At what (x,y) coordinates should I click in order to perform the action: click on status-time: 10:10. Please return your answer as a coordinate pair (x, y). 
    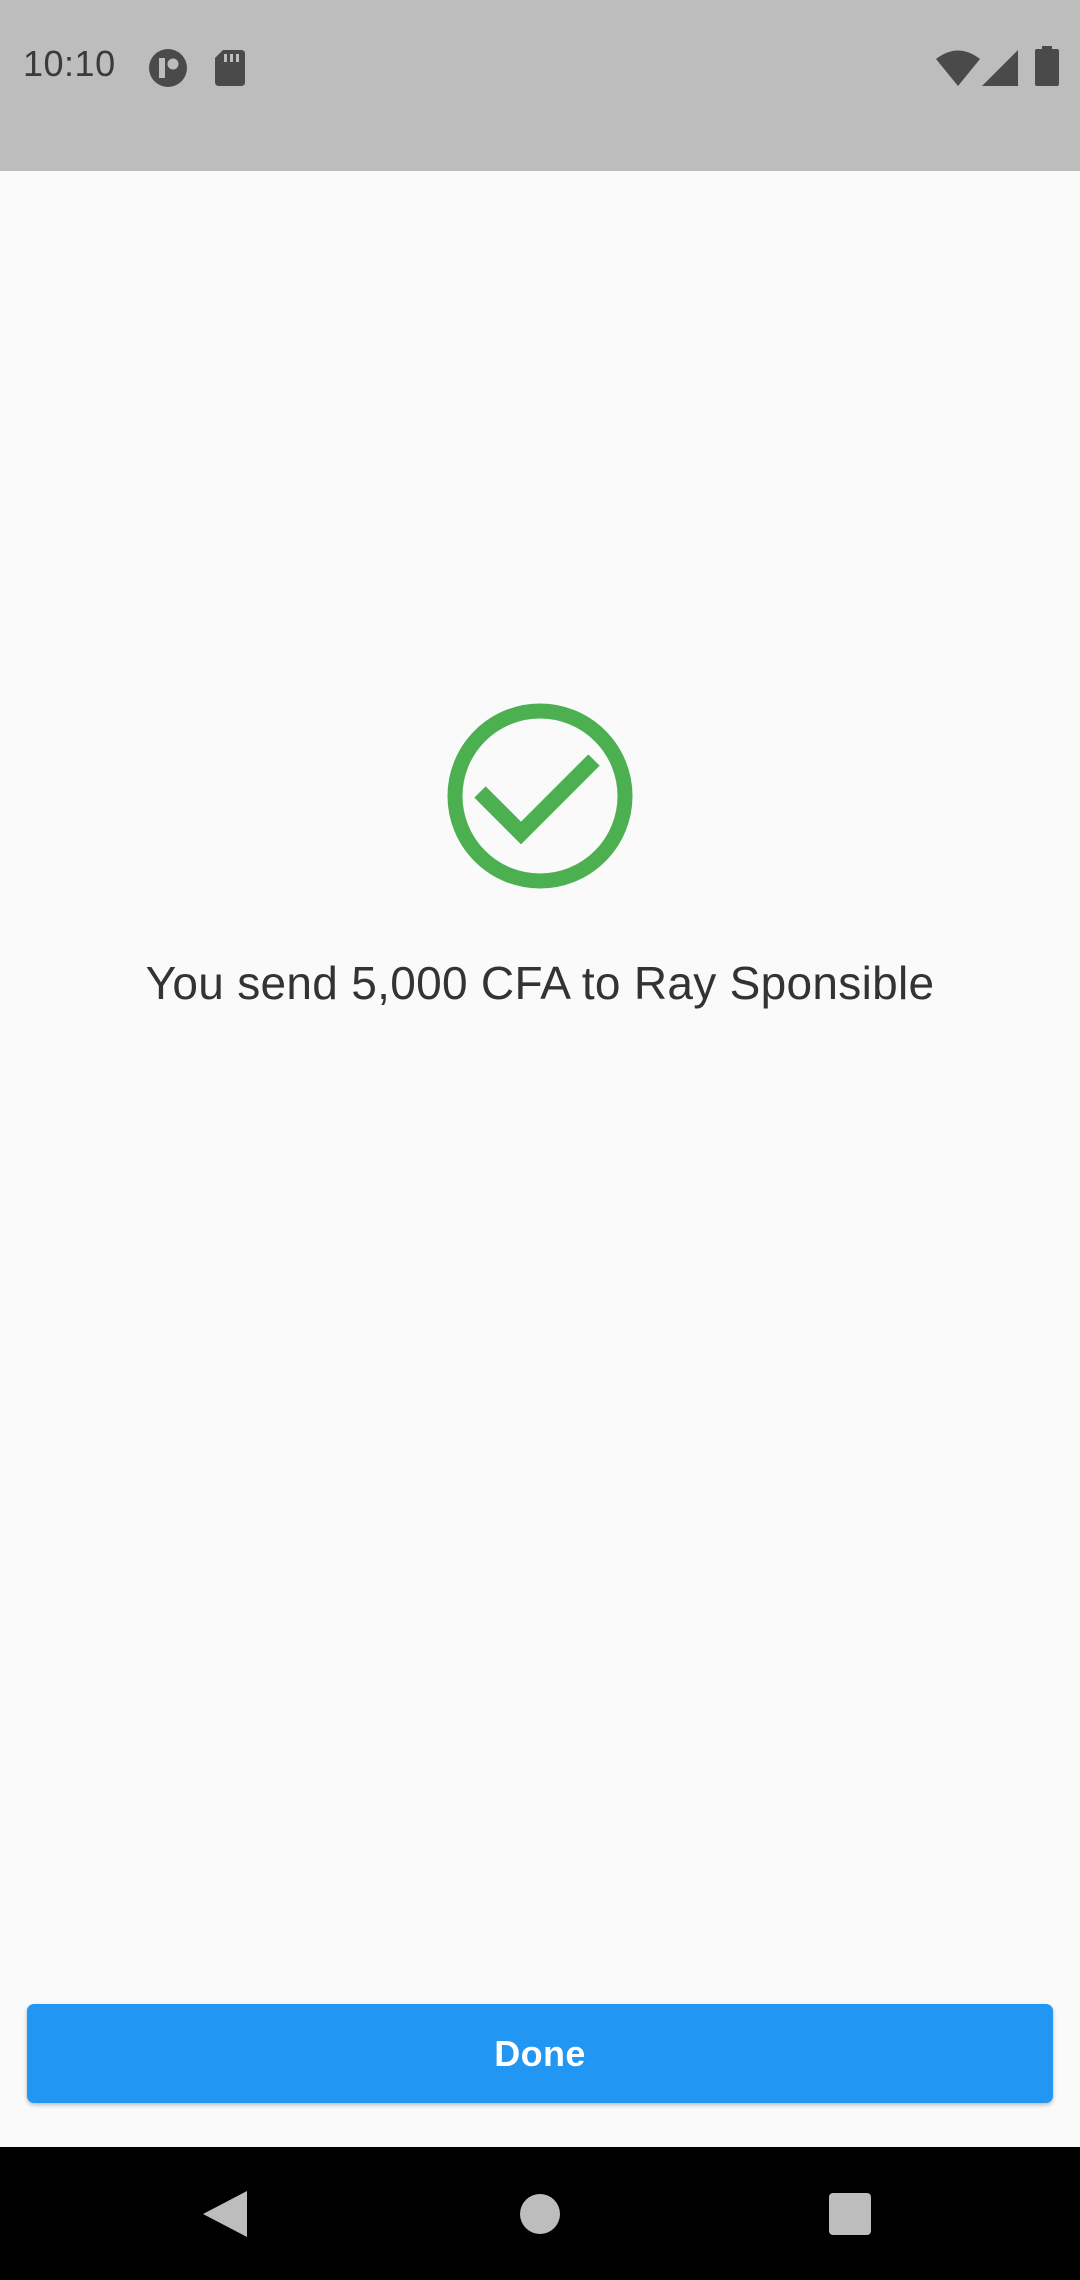
    Looking at the image, I should click on (69, 63).